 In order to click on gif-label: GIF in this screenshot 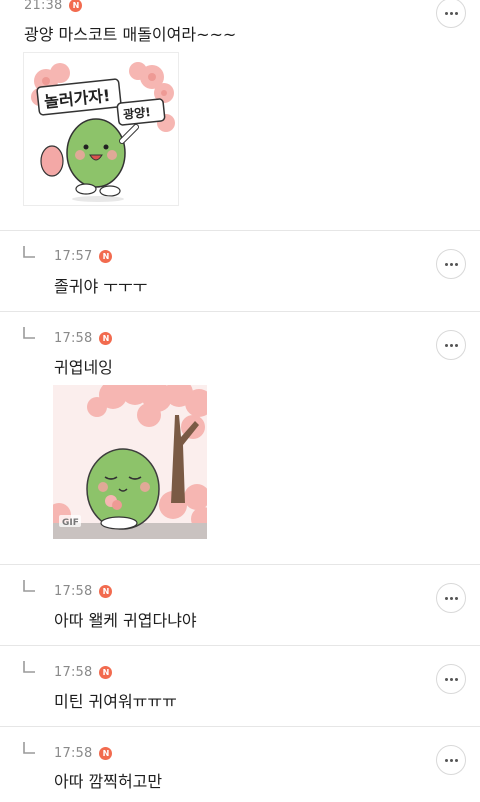, I will do `click(70, 523)`.